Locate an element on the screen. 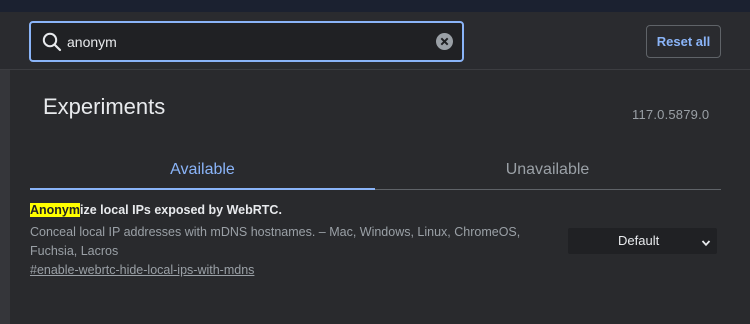 The height and width of the screenshot is (324, 750). tab-unavailable-label: Unavailable is located at coordinates (547, 169).